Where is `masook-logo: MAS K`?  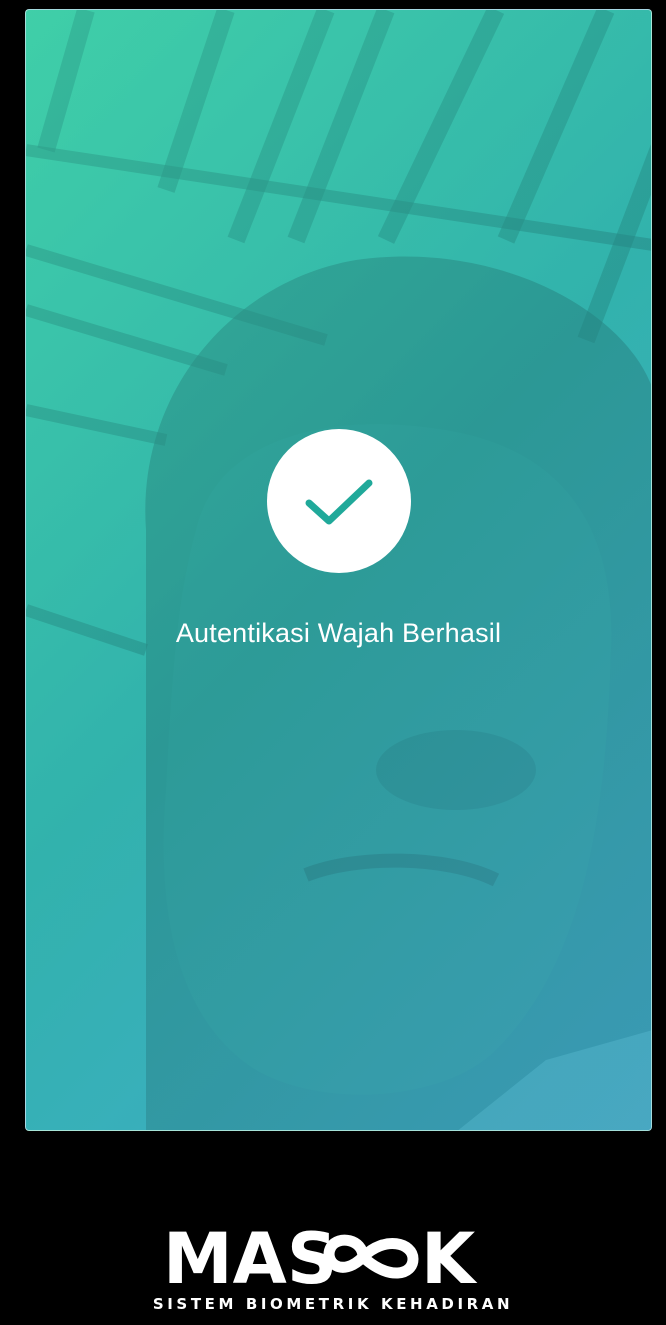 masook-logo: MAS K is located at coordinates (320, 1258).